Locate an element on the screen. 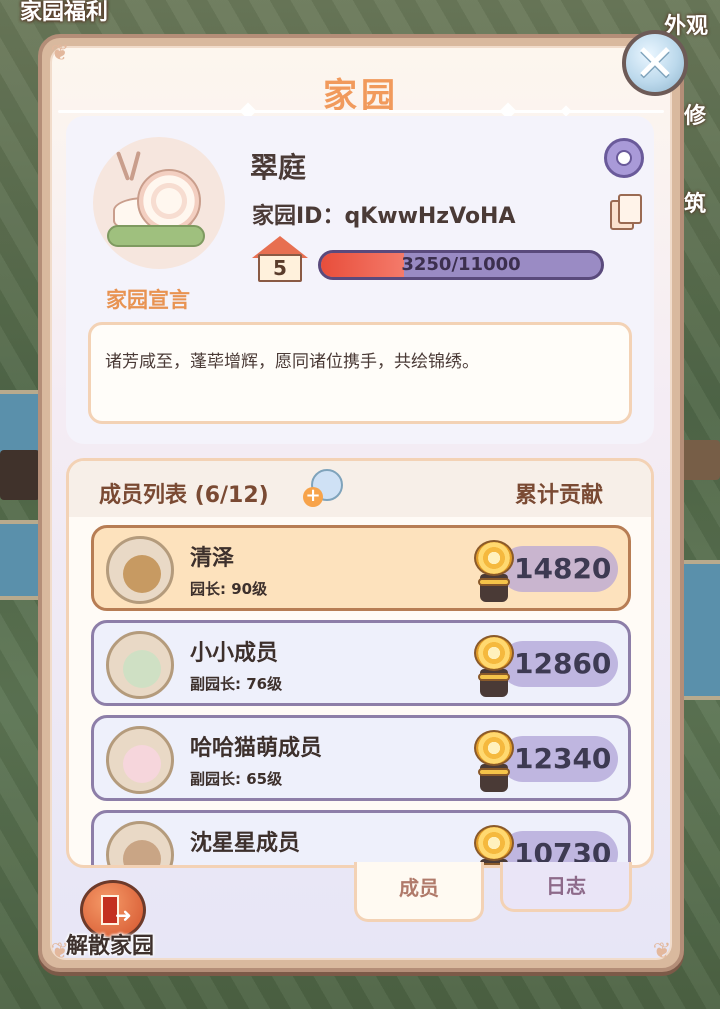  member-row: 小小成员 副园长: 76级 12860 is located at coordinates (361, 663).